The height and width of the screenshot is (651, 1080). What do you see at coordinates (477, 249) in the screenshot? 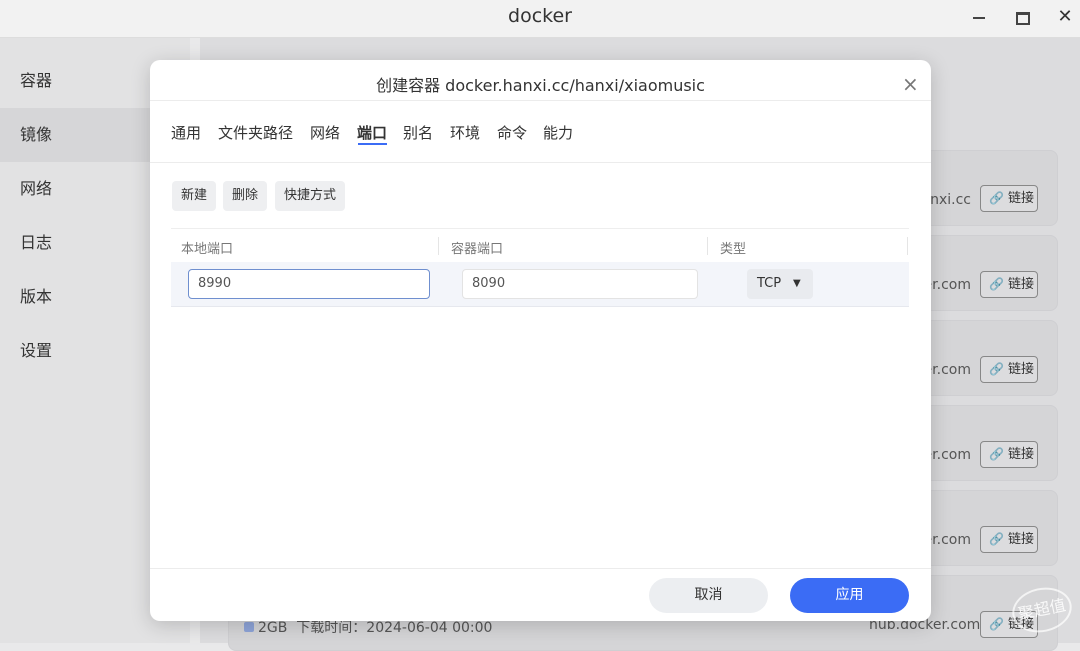
I see `column-container-port: 容器端口` at bounding box center [477, 249].